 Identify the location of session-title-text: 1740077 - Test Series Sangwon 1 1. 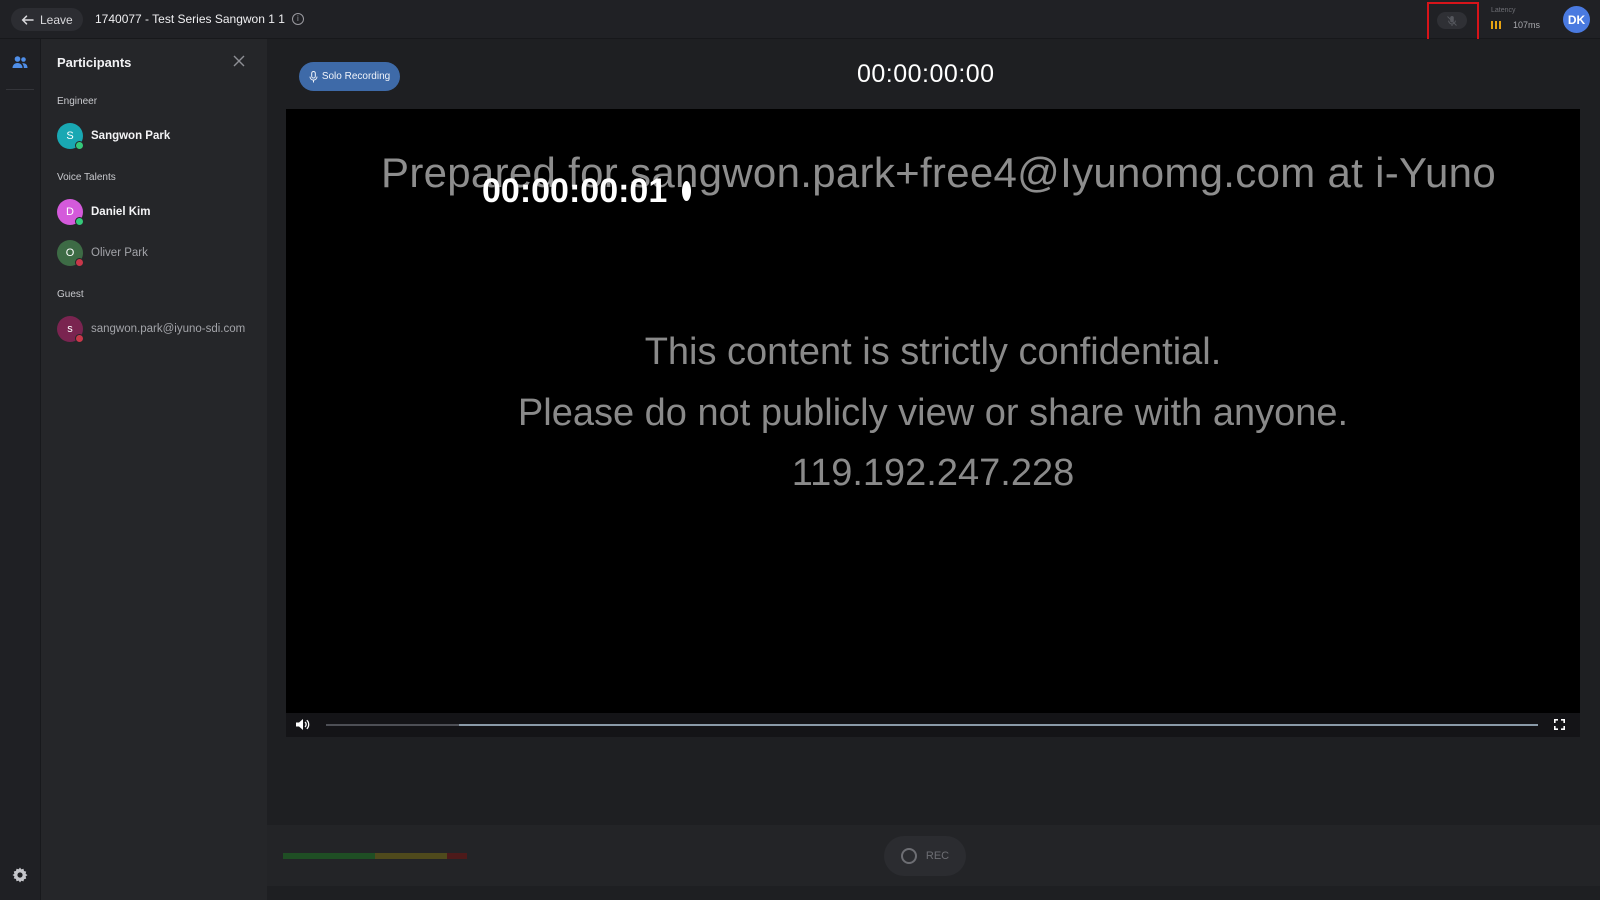
(190, 19).